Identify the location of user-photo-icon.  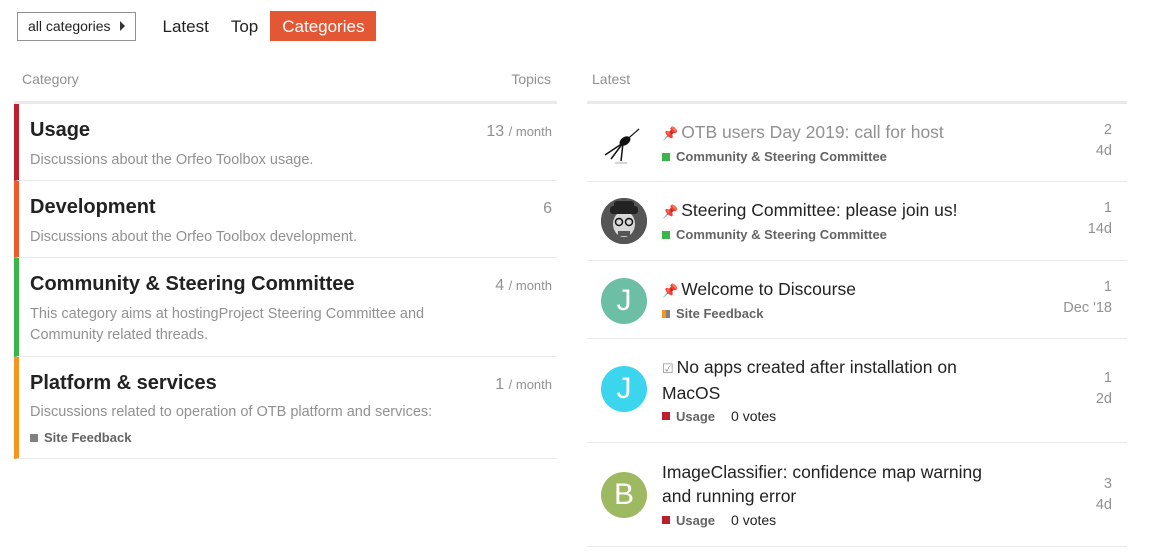
(624, 221).